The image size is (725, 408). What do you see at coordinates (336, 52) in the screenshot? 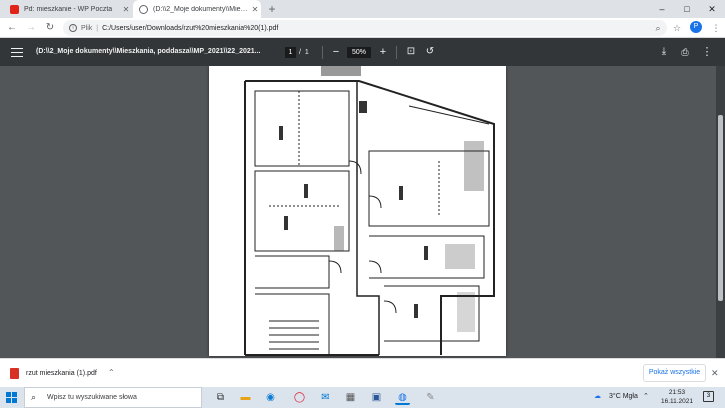
I see `zoom-out-button: −` at bounding box center [336, 52].